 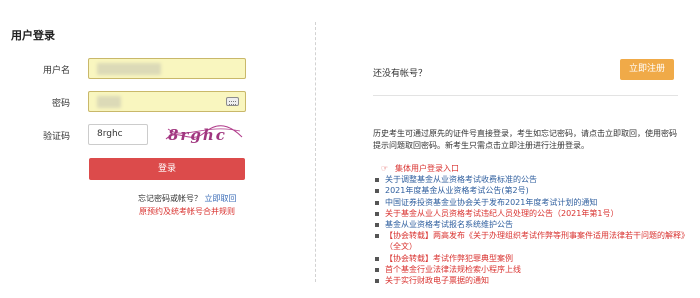 I want to click on news-item: 【协会转载】考试作弊犯罪典型案例, so click(x=533, y=258).